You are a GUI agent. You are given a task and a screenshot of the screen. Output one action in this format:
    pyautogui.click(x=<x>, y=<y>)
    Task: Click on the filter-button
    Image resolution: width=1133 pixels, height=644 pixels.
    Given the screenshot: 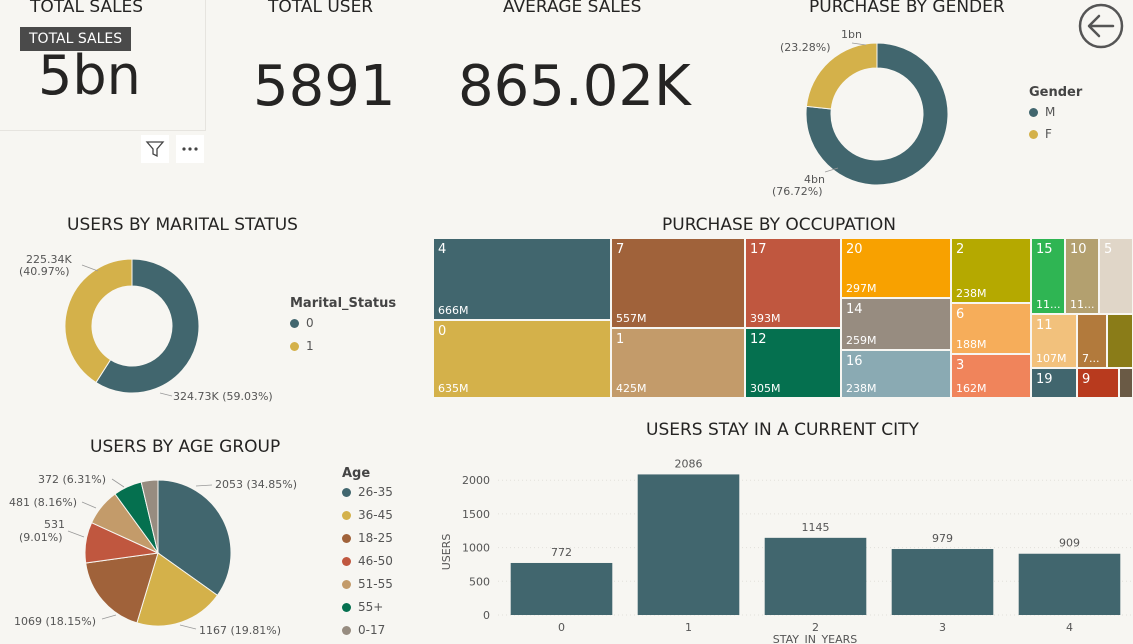 What is the action you would take?
    pyautogui.click(x=155, y=149)
    